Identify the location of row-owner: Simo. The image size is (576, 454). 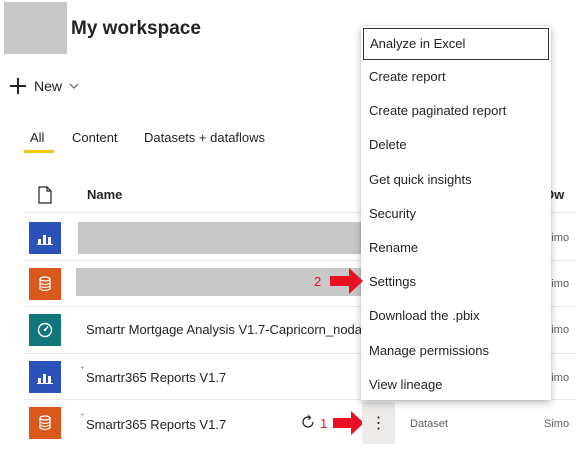
(557, 424).